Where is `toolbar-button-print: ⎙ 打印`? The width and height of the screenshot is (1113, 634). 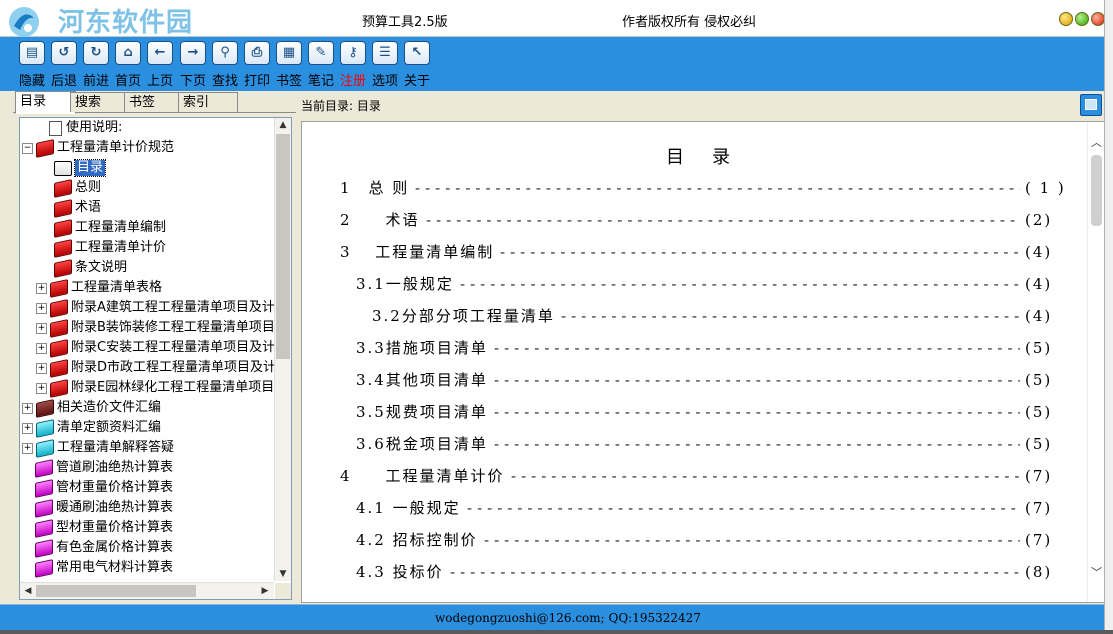
toolbar-button-print: ⎙ 打印 is located at coordinates (257, 65).